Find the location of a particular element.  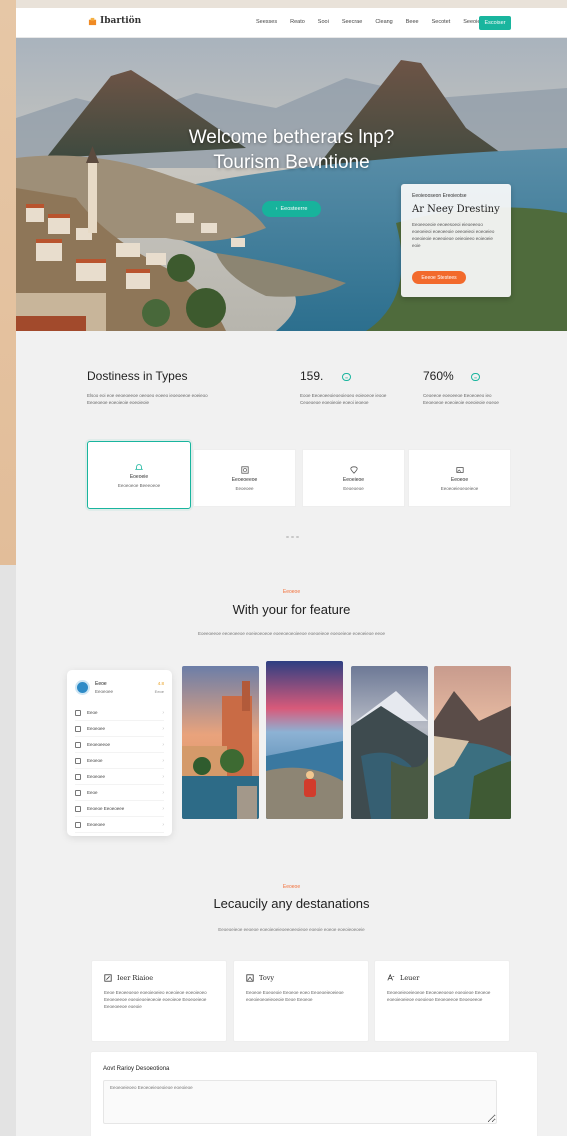

photo-coastal-town is located at coordinates (220, 742).